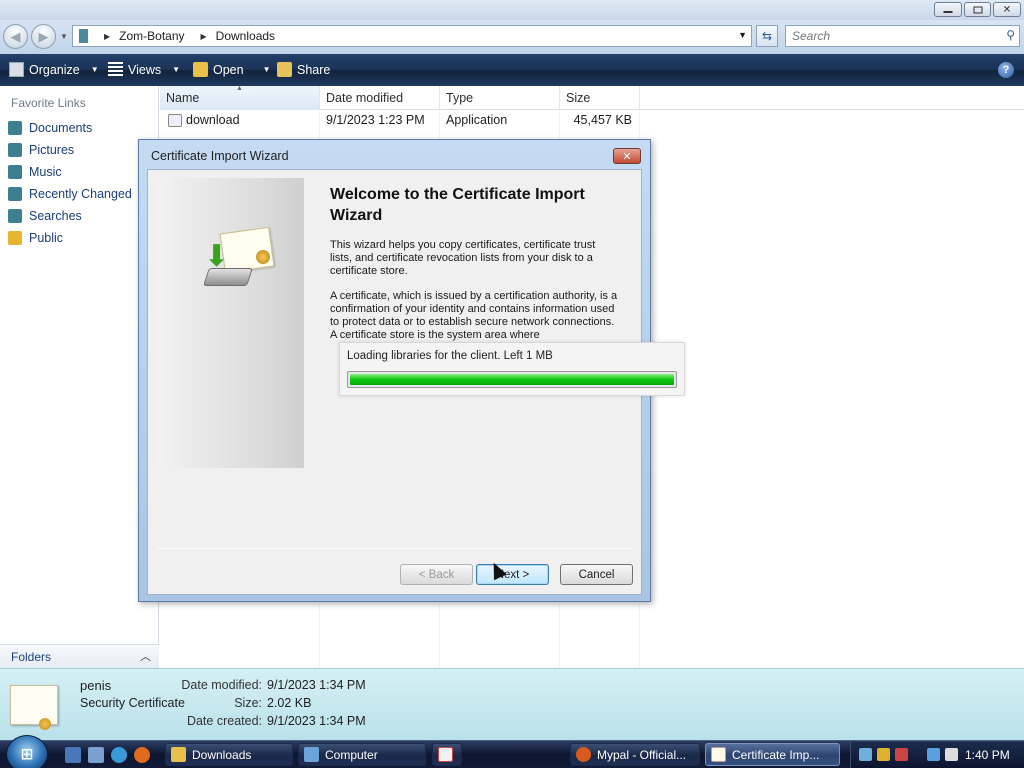  What do you see at coordinates (600, 98) in the screenshot?
I see `column-header-size: Size` at bounding box center [600, 98].